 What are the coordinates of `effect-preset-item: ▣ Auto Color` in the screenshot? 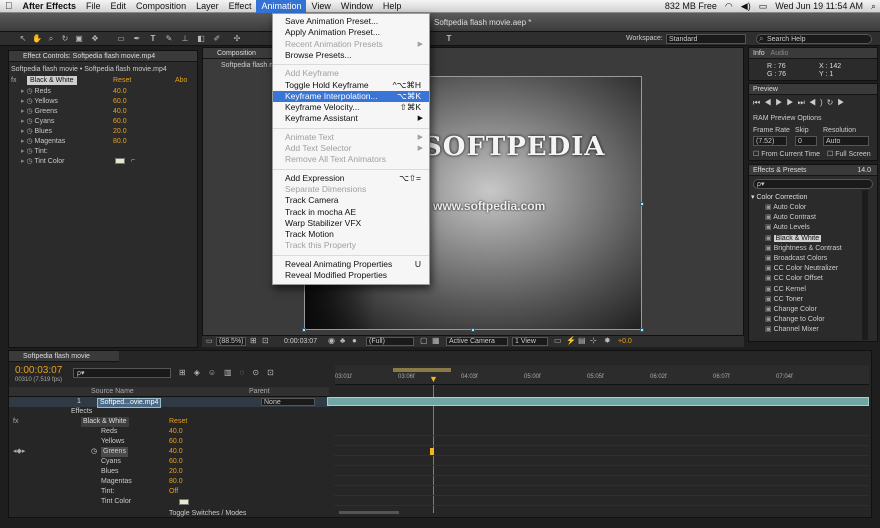 It's located at (785, 207).